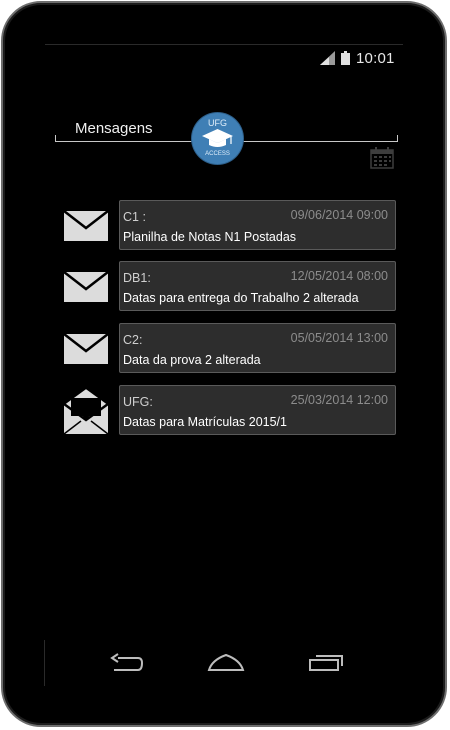 The width and height of the screenshot is (450, 730). I want to click on calendar-icon, so click(382, 158).